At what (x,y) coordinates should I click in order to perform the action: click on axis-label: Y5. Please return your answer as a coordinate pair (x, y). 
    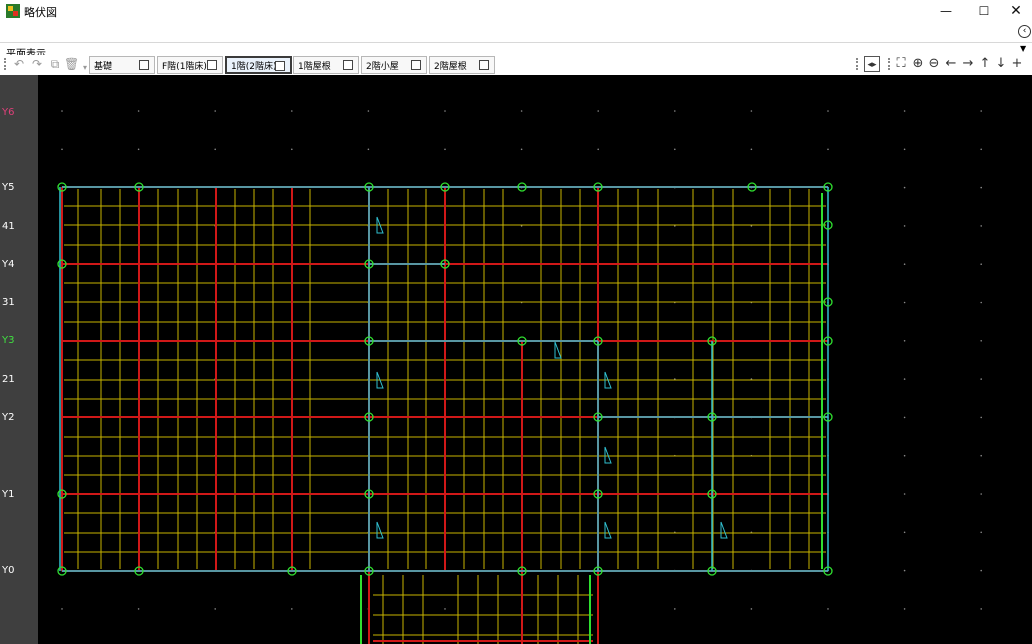
    Looking at the image, I should click on (8, 187).